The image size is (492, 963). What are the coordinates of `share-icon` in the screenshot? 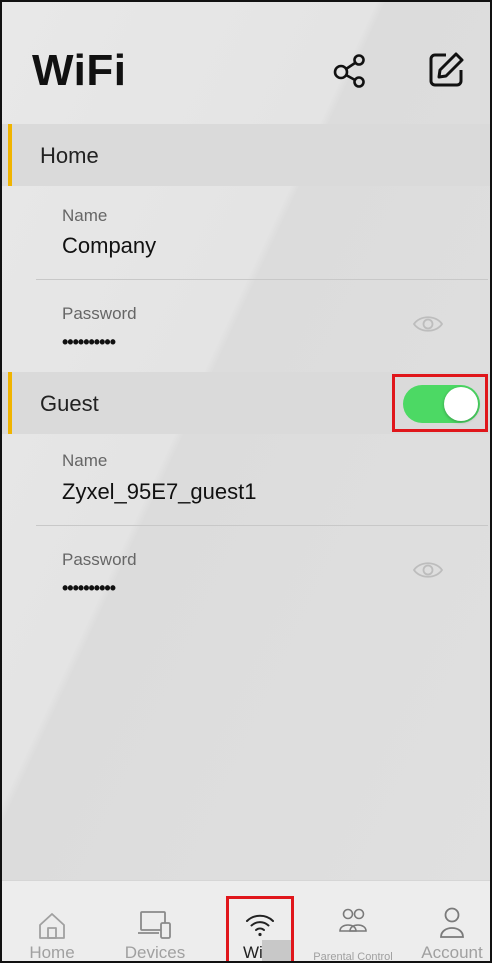 It's located at (350, 70).